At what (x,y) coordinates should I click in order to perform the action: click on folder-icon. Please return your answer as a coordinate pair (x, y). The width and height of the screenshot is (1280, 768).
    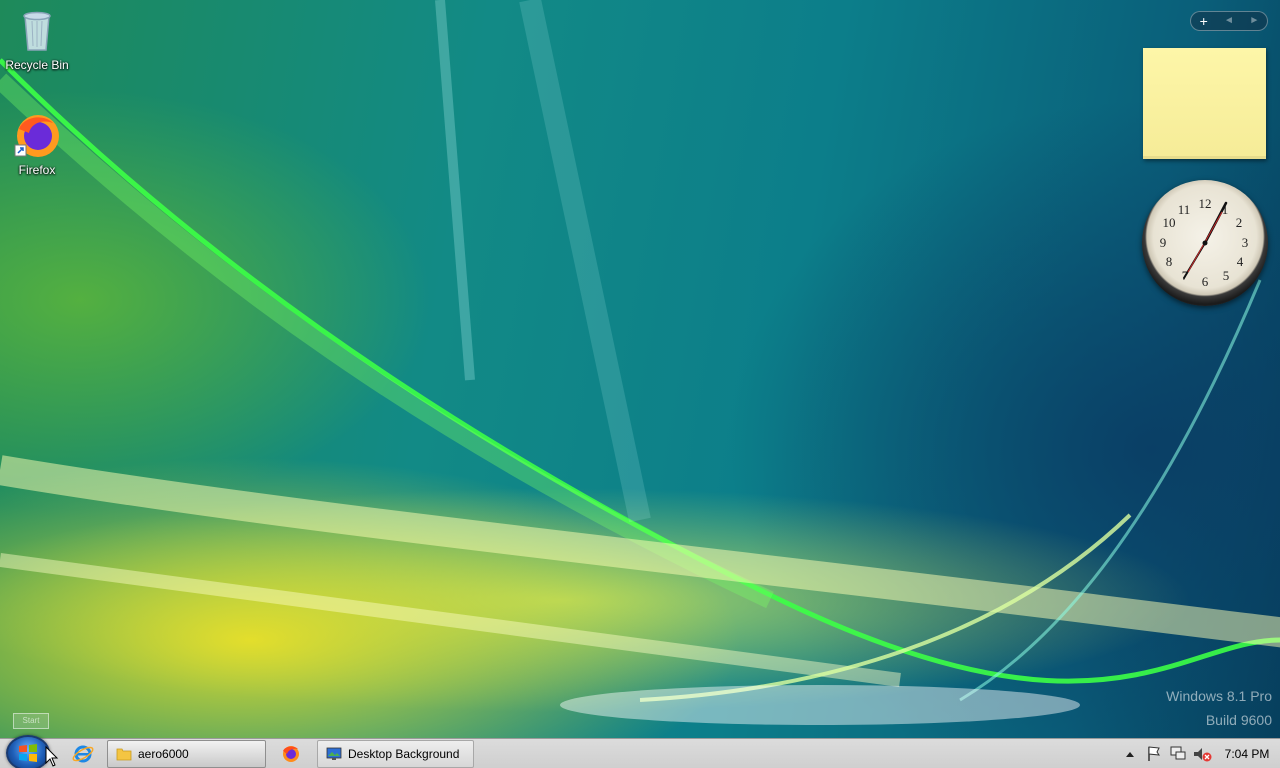
    Looking at the image, I should click on (124, 754).